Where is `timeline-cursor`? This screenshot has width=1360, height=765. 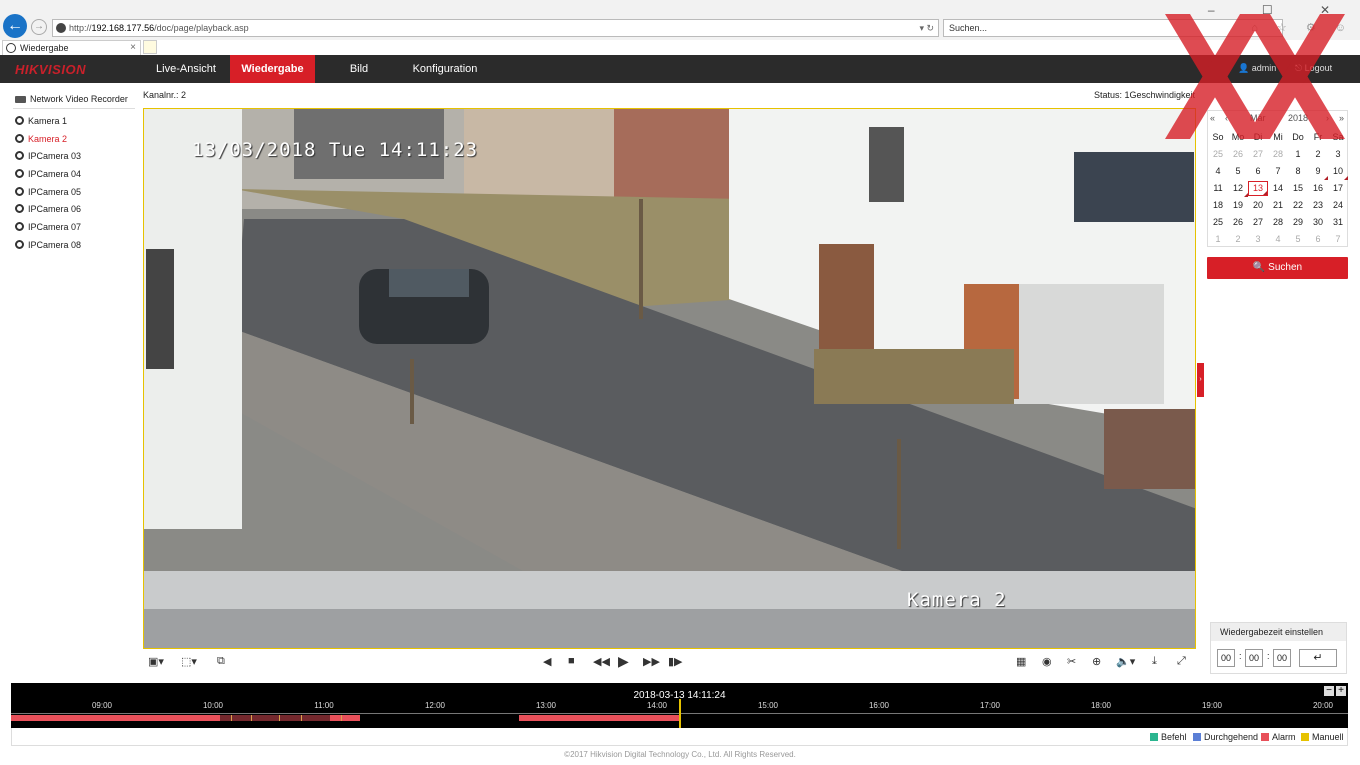
timeline-cursor is located at coordinates (680, 713).